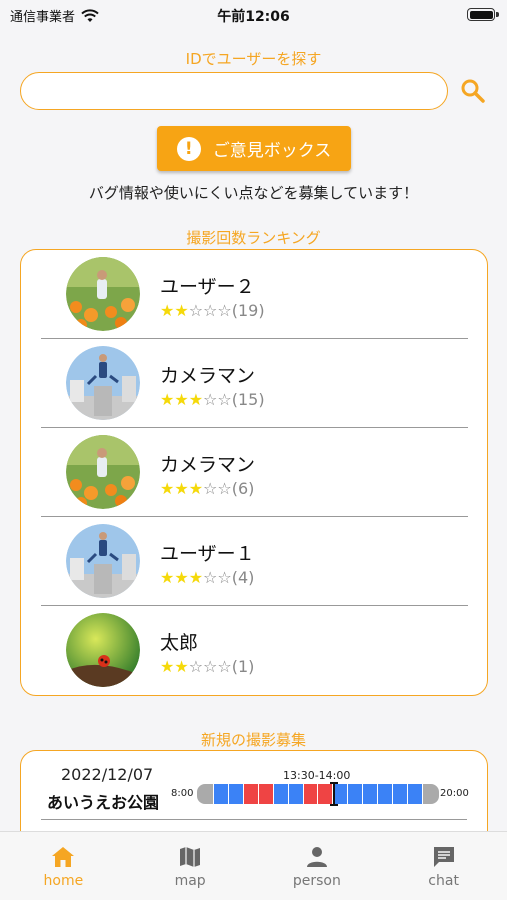 The width and height of the screenshot is (507, 900). What do you see at coordinates (334, 794) in the screenshot?
I see `timeline-cursor-icon` at bounding box center [334, 794].